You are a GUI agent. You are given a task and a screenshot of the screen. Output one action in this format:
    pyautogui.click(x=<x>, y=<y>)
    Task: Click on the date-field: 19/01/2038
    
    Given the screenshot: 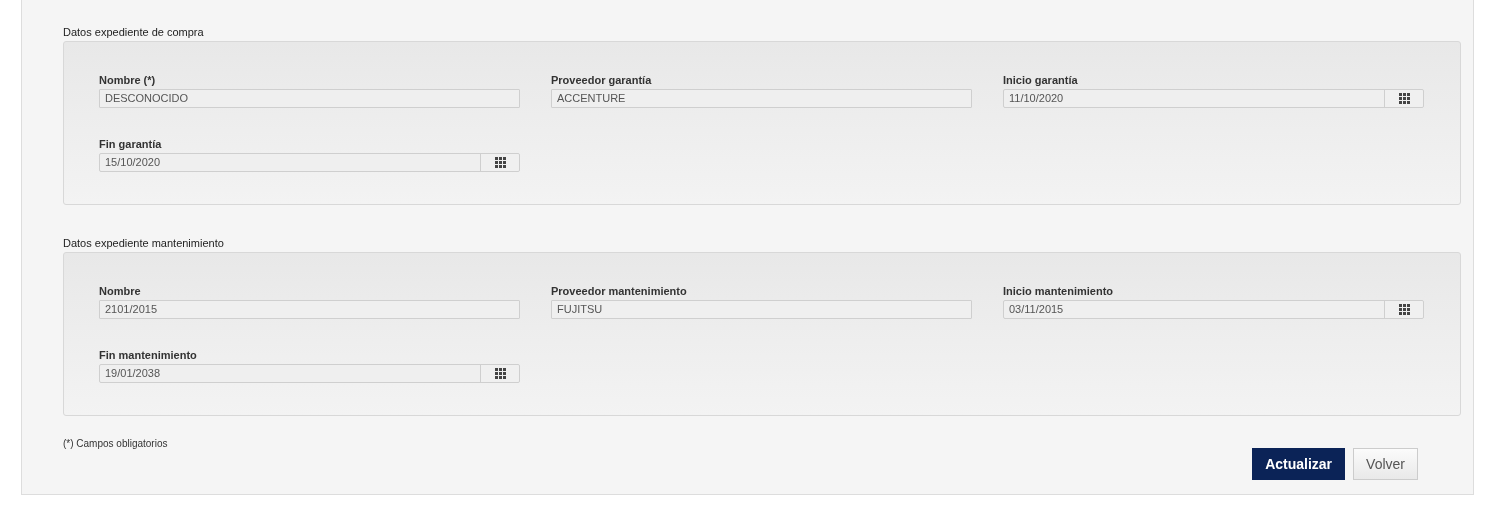 What is the action you would take?
    pyautogui.click(x=309, y=373)
    